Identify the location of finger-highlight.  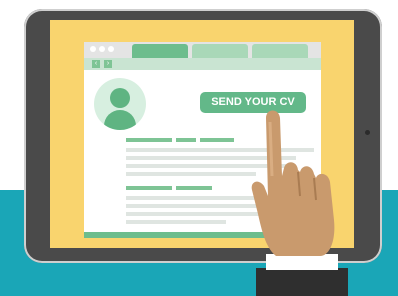
(271, 149).